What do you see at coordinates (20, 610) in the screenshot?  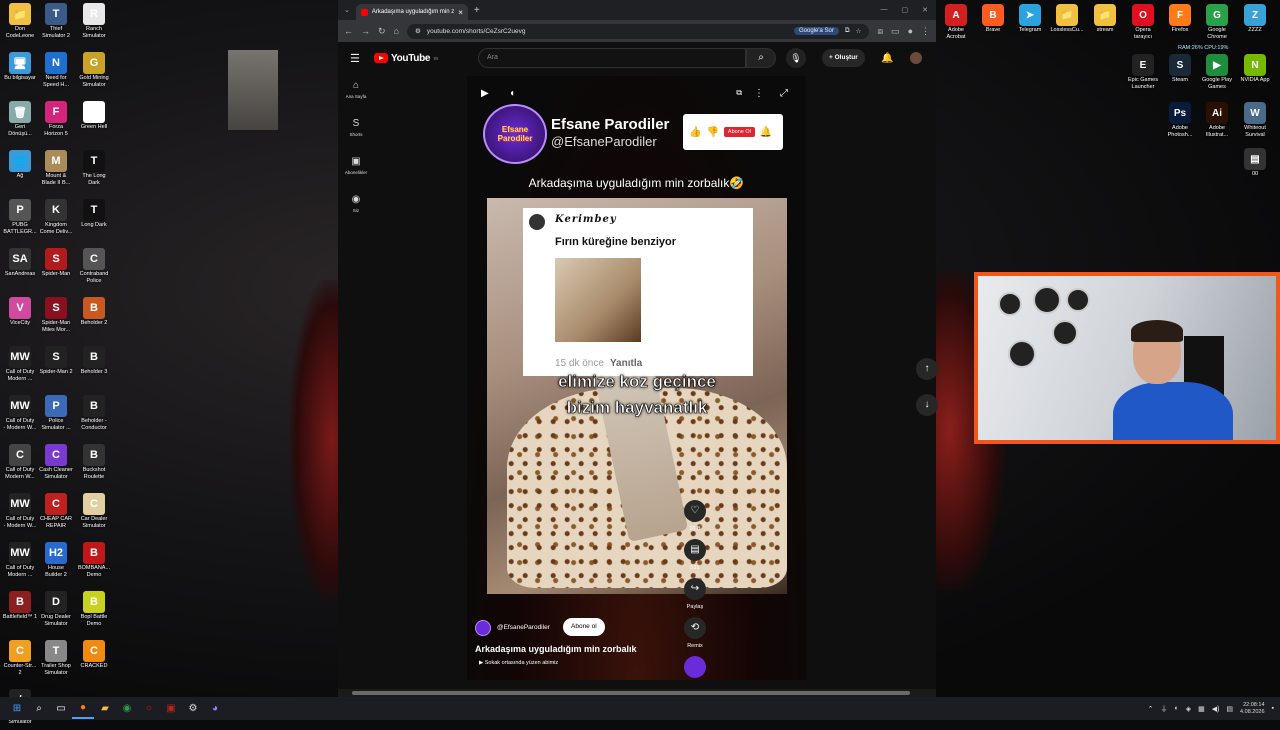 I see `desktop-icon: B Battlefield™ 1` at bounding box center [20, 610].